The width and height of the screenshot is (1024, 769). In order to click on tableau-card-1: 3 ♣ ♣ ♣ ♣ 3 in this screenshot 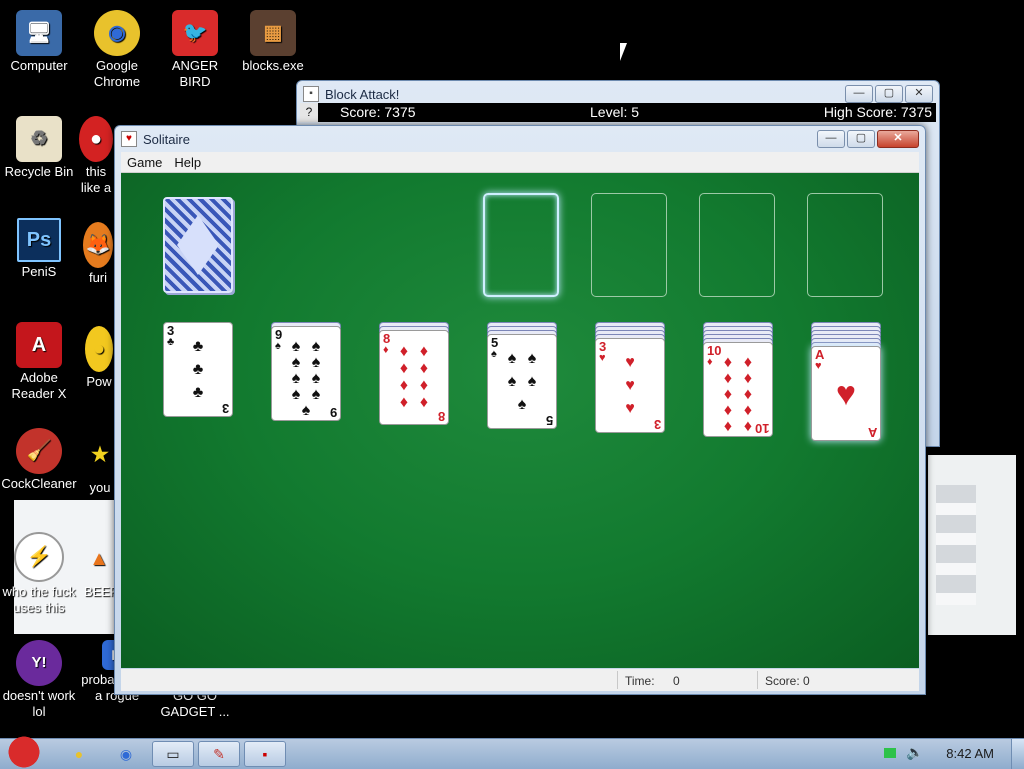, I will do `click(198, 369)`.